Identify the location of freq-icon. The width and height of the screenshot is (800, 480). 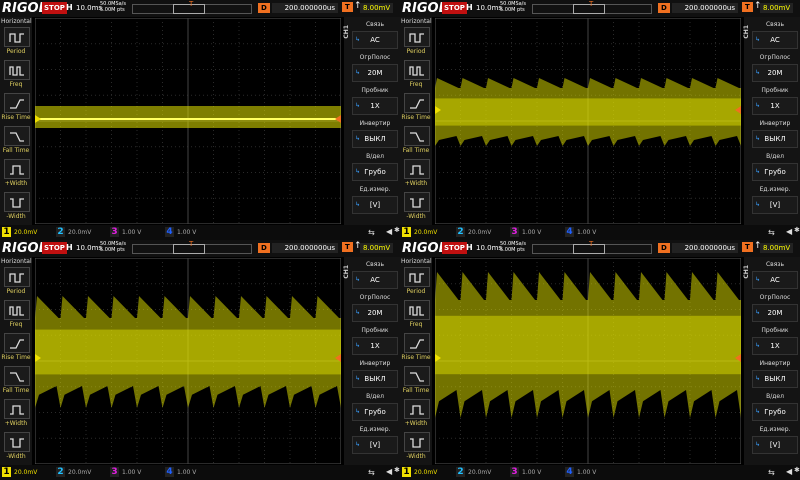
(416, 71).